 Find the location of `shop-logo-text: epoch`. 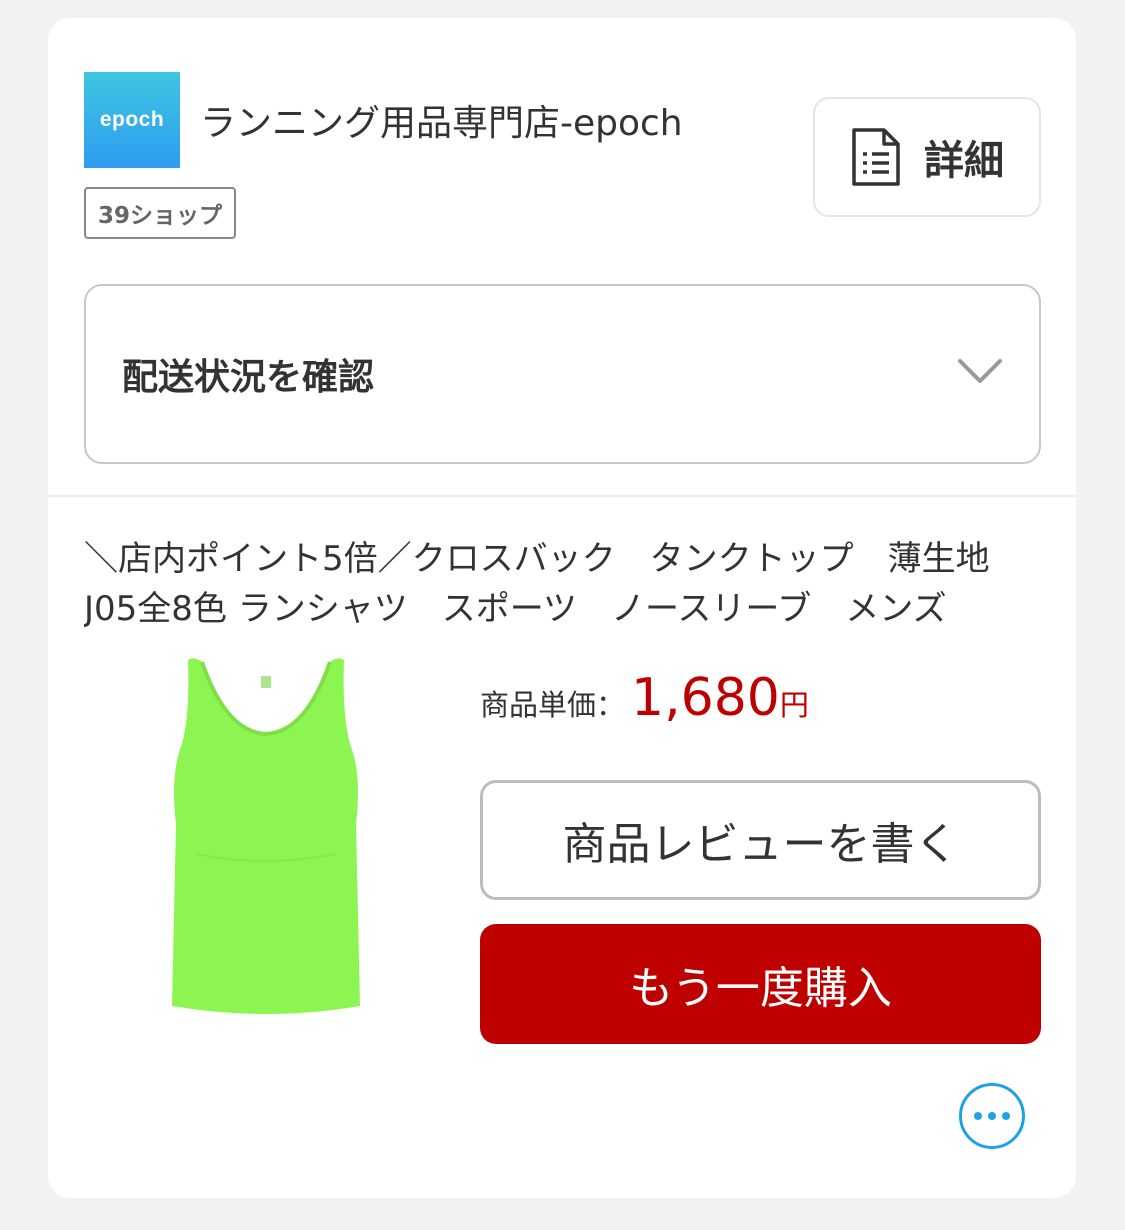

shop-logo-text: epoch is located at coordinates (132, 119).